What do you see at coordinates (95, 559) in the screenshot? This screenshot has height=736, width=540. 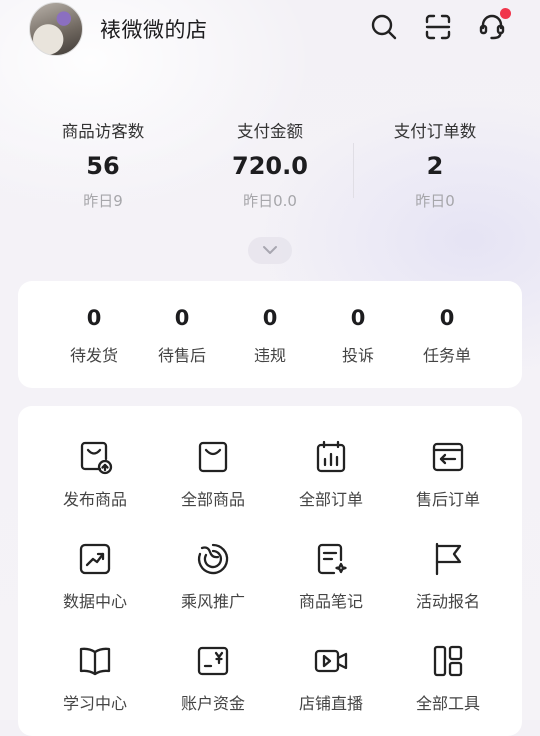 I see `chart-trend-icon` at bounding box center [95, 559].